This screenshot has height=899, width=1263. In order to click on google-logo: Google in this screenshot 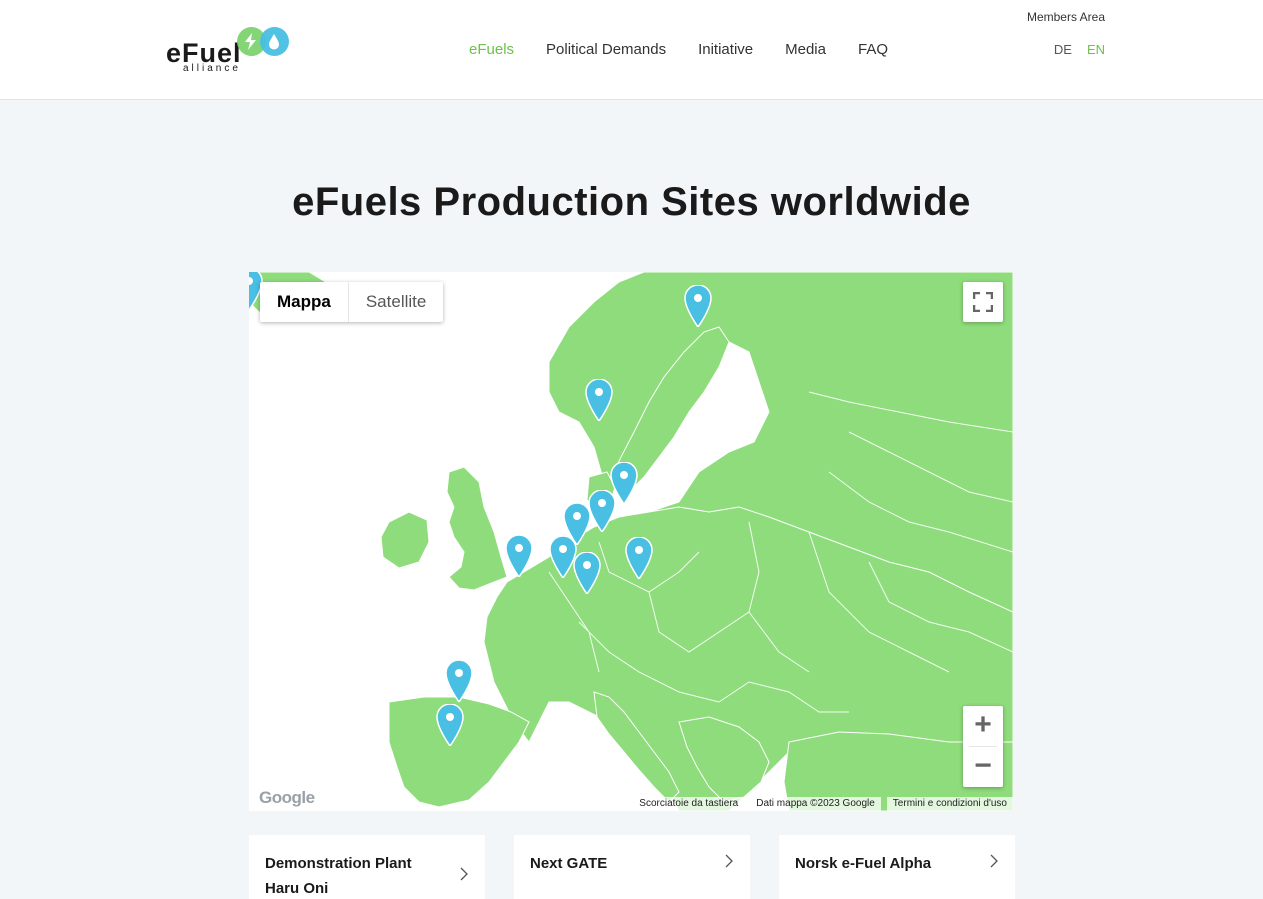, I will do `click(287, 797)`.